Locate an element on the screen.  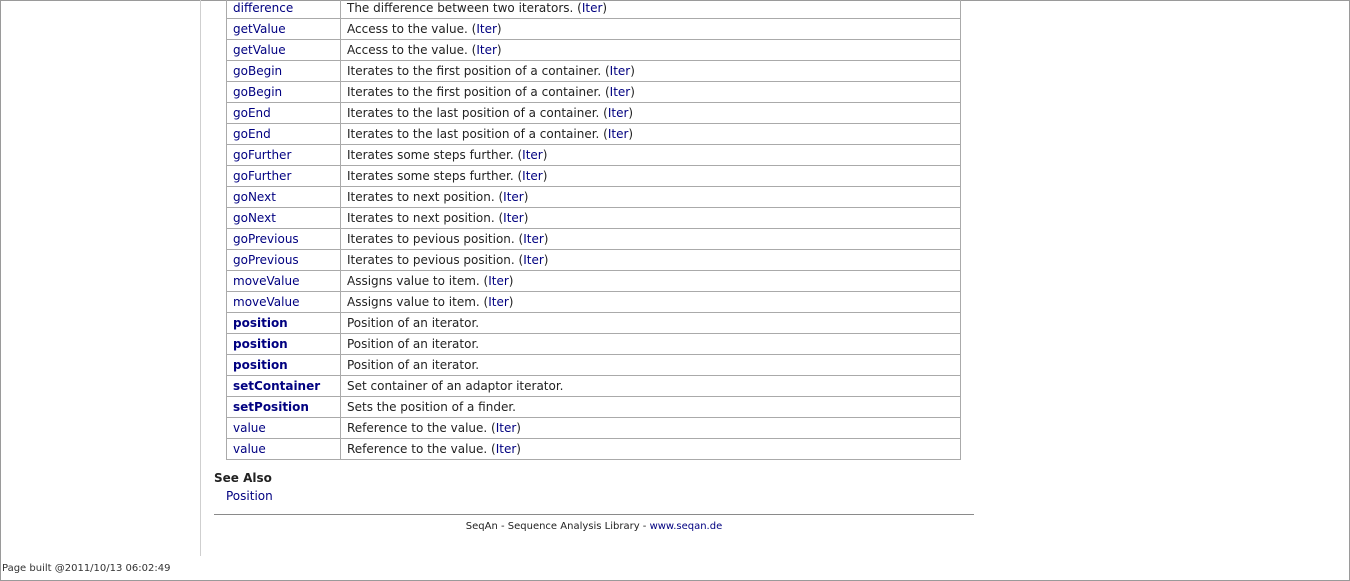
function-name-cell: goBegin is located at coordinates (283, 71).